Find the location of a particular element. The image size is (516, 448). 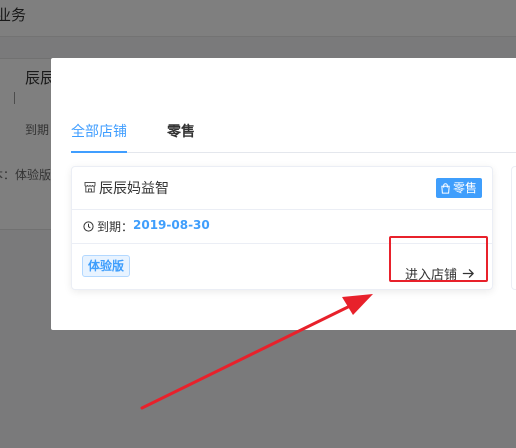

annotation-highlight-box is located at coordinates (438, 259).